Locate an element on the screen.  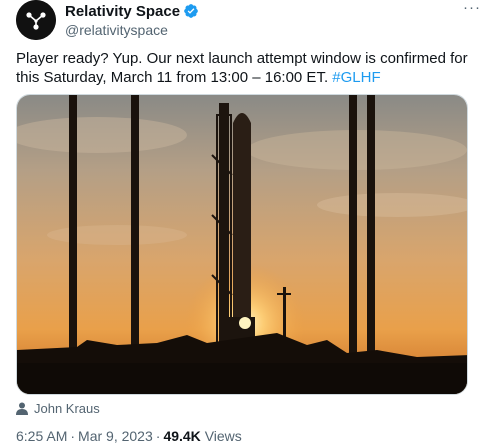
author-handle: @relativityspace is located at coordinates (132, 30).